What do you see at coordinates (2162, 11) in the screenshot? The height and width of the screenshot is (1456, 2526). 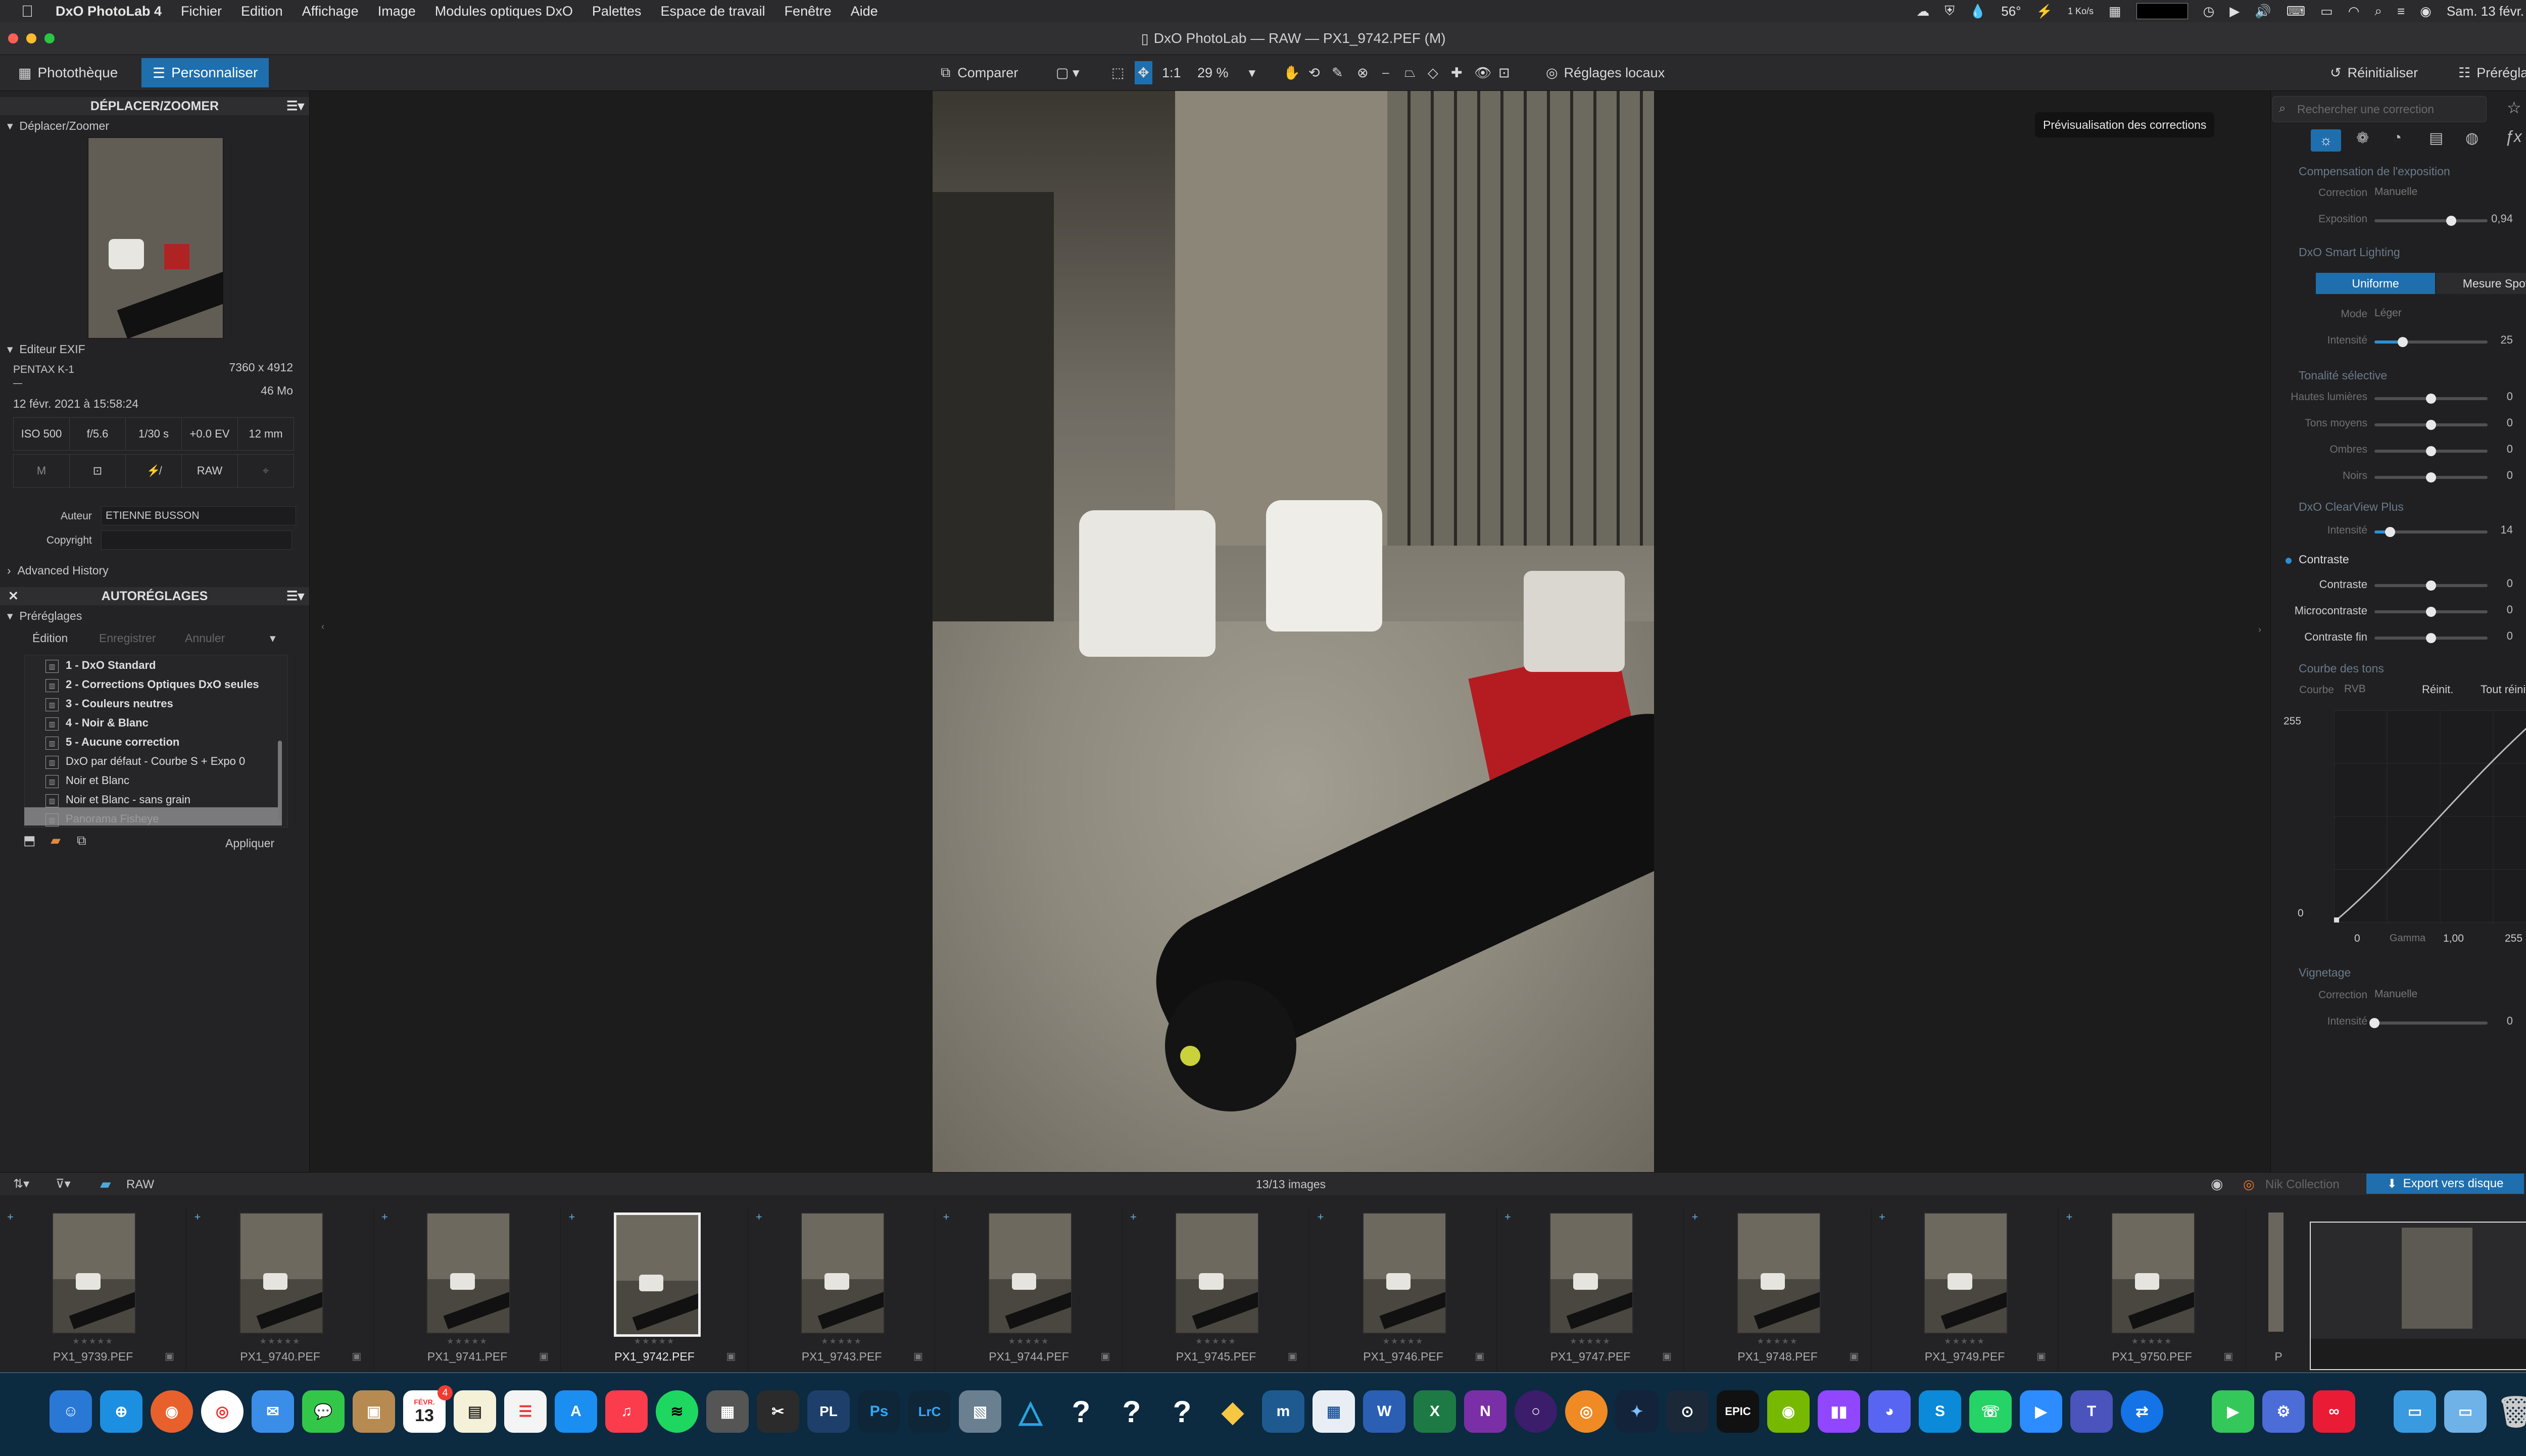 I see `gpu-graph-icon` at bounding box center [2162, 11].